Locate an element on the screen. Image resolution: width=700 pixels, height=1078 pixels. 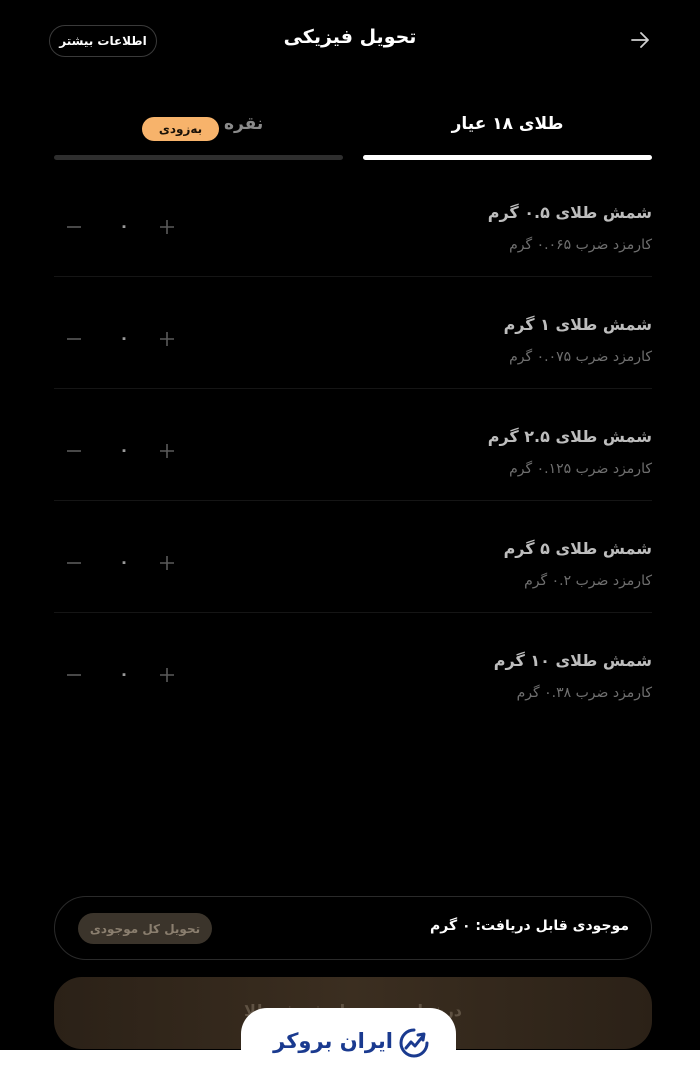
watermark-logo: ایران بروکر is located at coordinates (349, 1043).